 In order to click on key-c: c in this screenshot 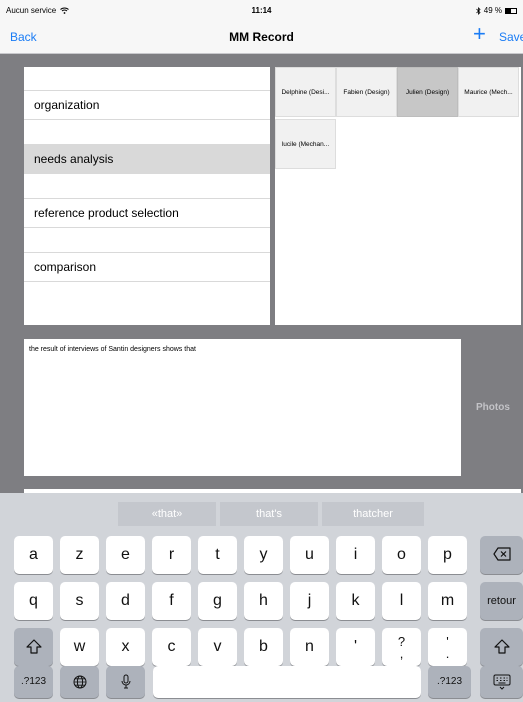, I will do `click(171, 647)`.